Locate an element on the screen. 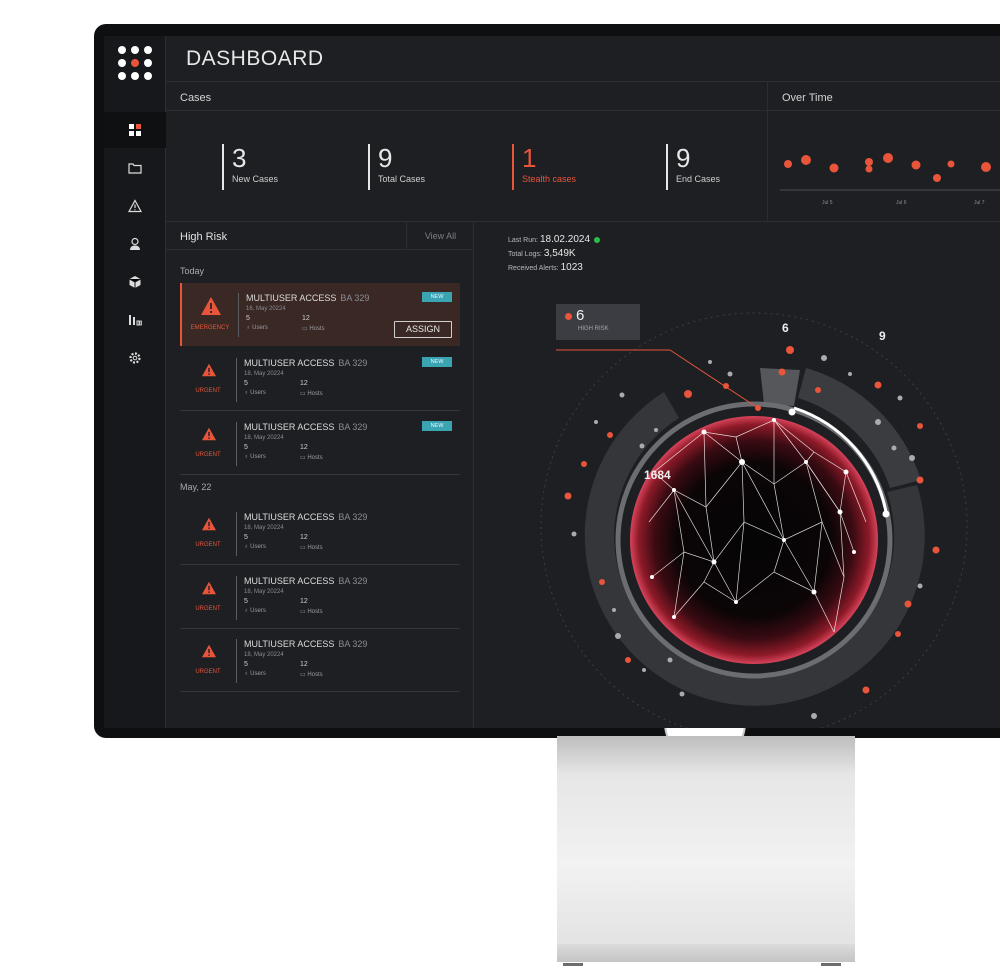 Image resolution: width=1000 pixels, height=980 pixels. bar-chart-icon is located at coordinates (135, 320).